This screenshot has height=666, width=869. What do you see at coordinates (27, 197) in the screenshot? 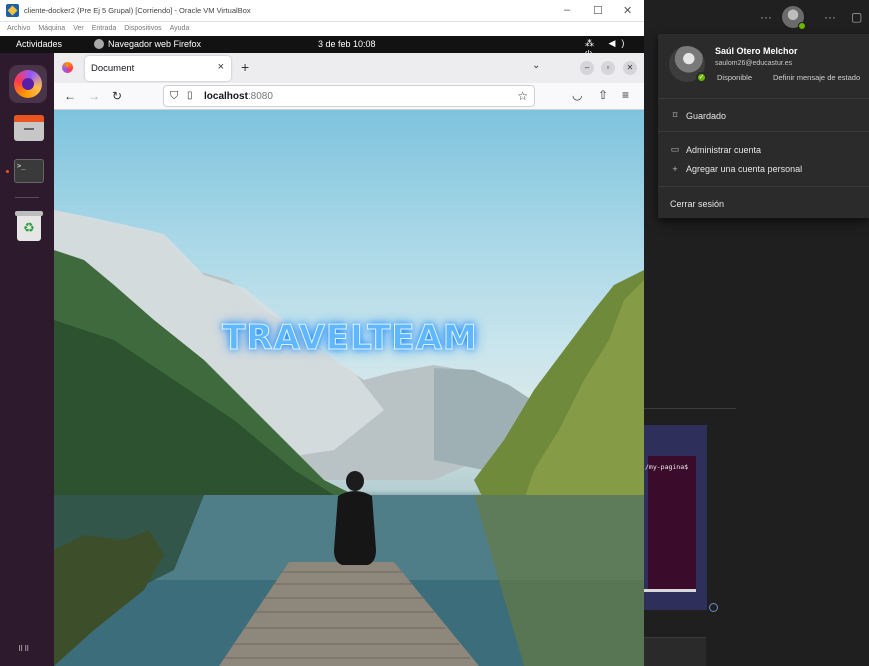
I see `dock-separator` at bounding box center [27, 197].